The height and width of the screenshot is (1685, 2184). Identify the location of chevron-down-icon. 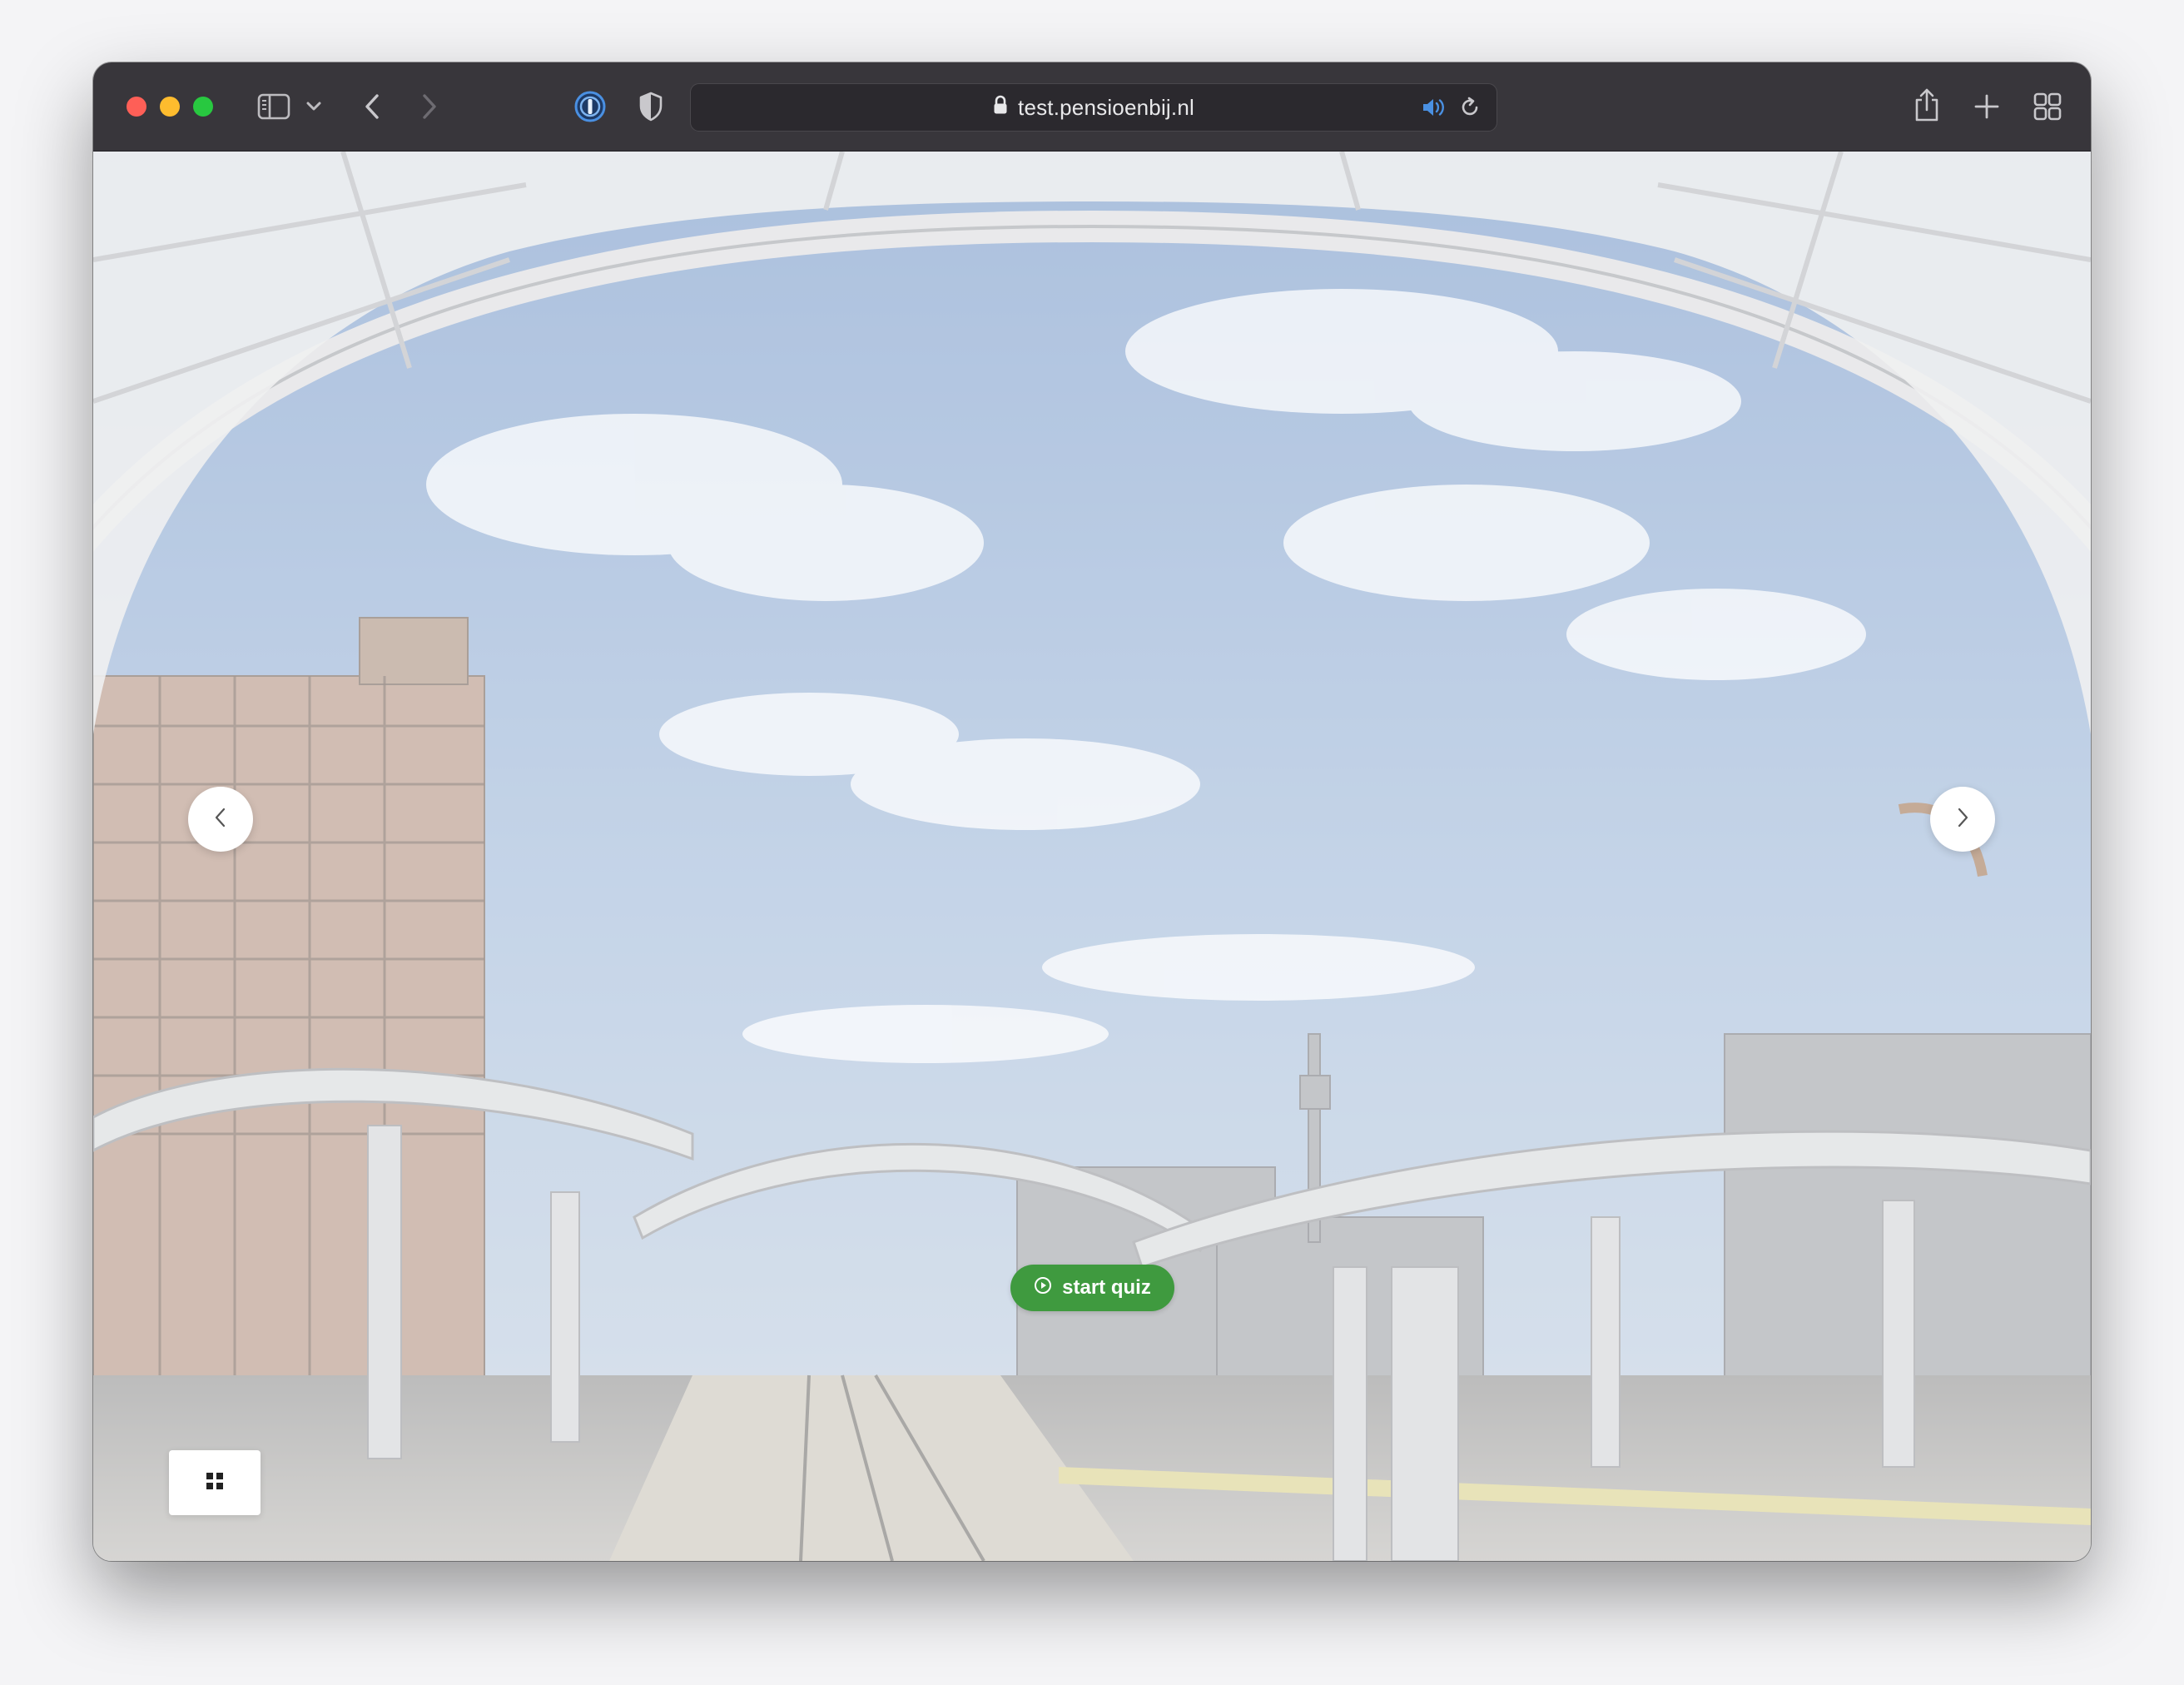
(314, 107).